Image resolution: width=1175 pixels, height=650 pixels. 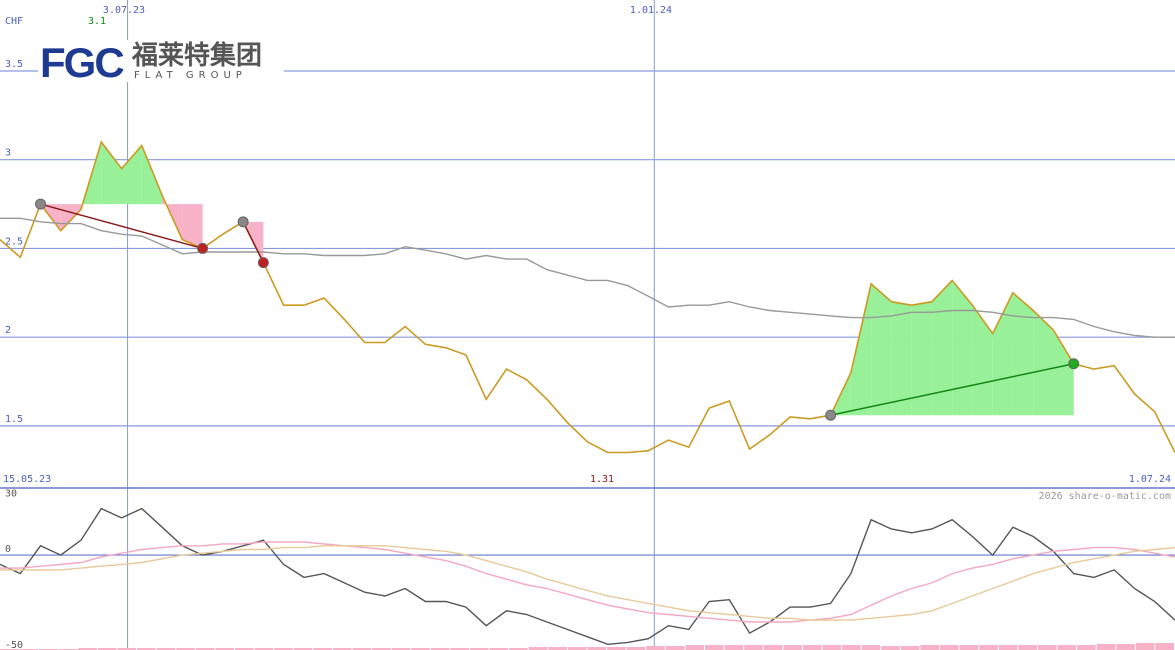 What do you see at coordinates (11, 493) in the screenshot?
I see `osc-tick-label-0: 30` at bounding box center [11, 493].